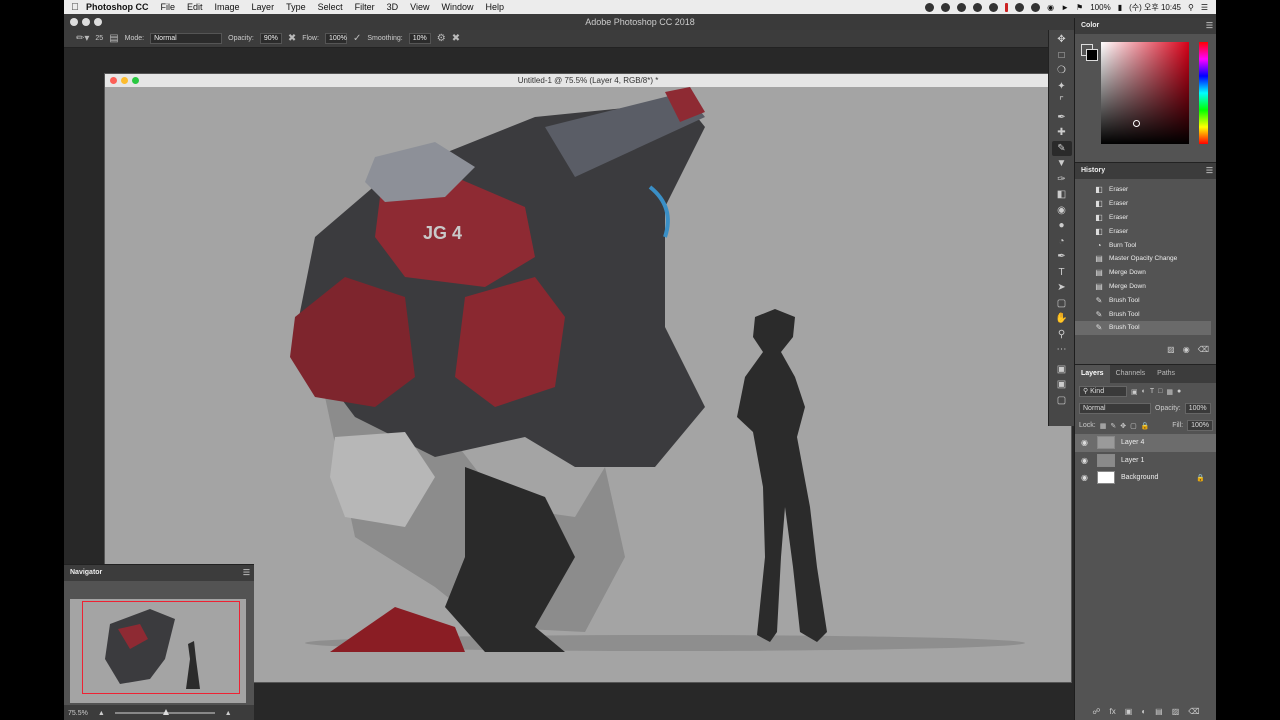 This screenshot has width=1280, height=720. What do you see at coordinates (1115, 408) in the screenshot?
I see `blend-mode-select: Normal` at bounding box center [1115, 408].